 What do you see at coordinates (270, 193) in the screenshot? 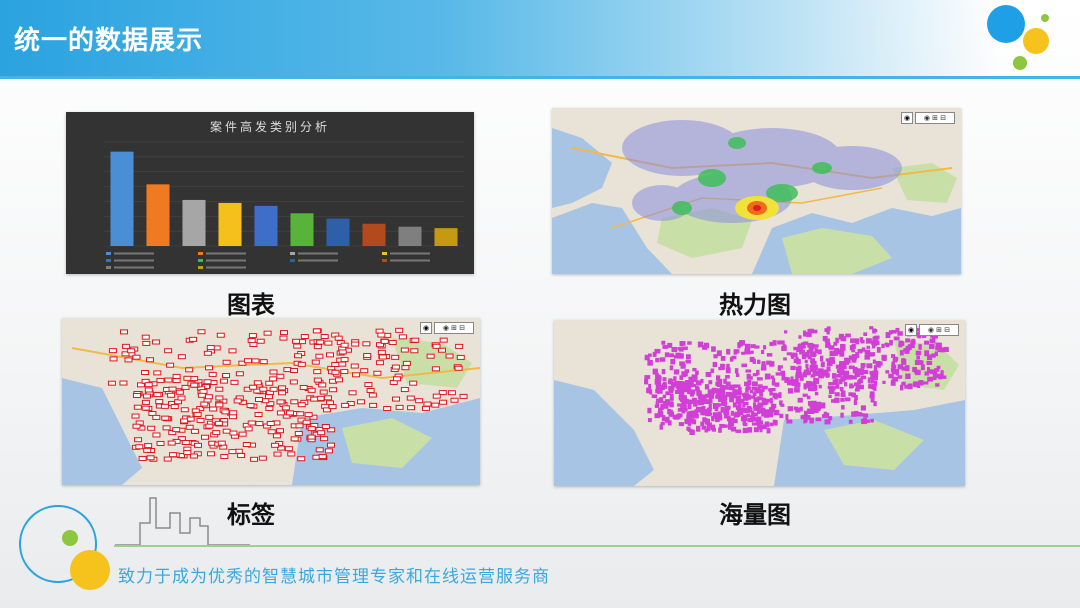
I see `chart-panel: 案件高发类别分析` at bounding box center [270, 193].